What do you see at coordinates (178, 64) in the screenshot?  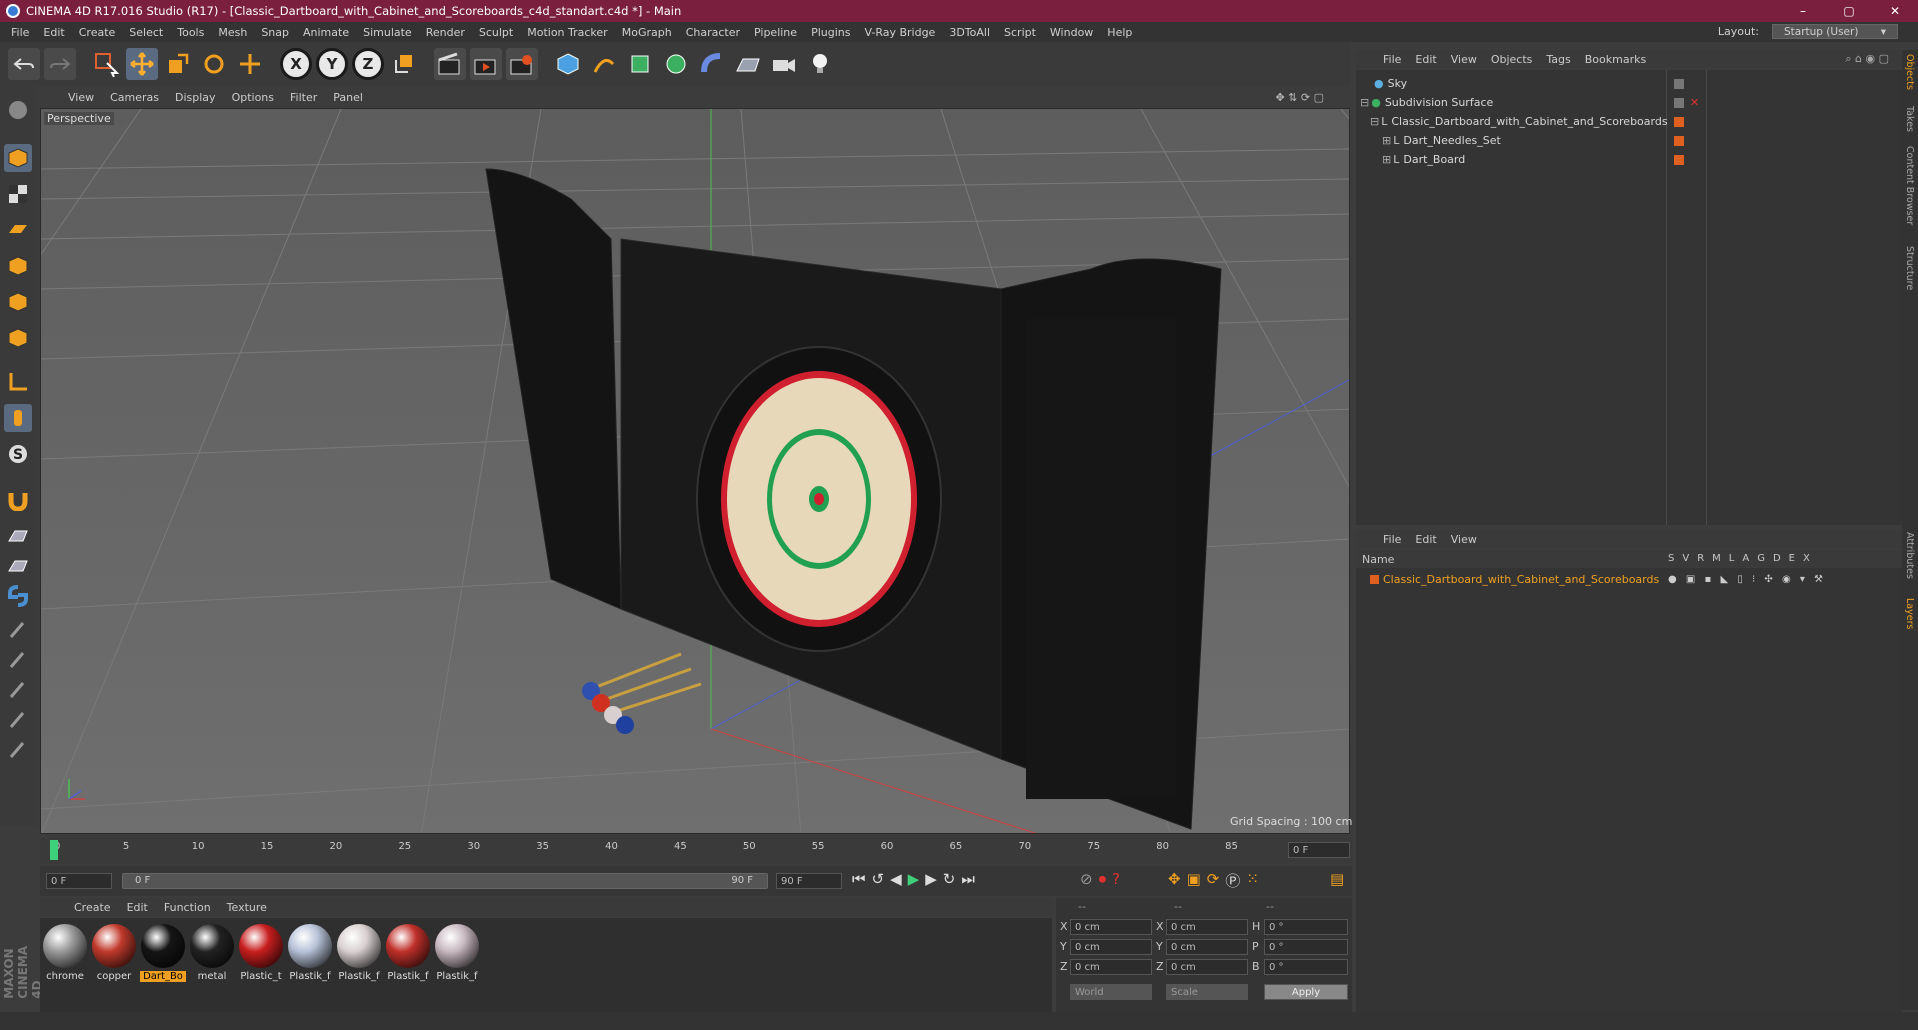 I see `scale-tool-button` at bounding box center [178, 64].